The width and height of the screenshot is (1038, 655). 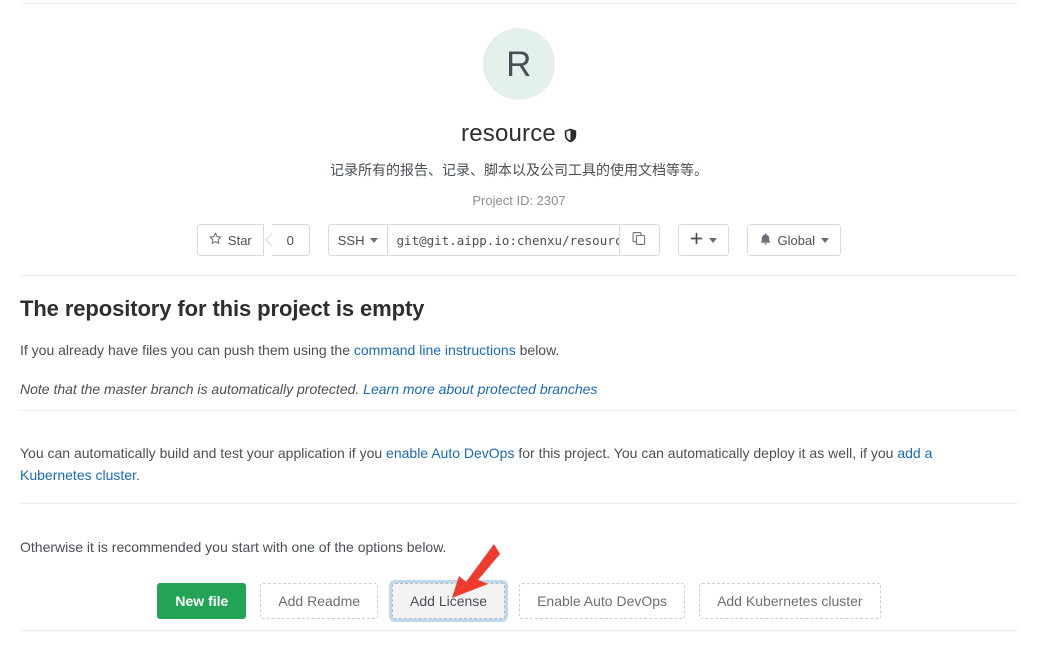 I want to click on star-count-value: 0, so click(x=290, y=240).